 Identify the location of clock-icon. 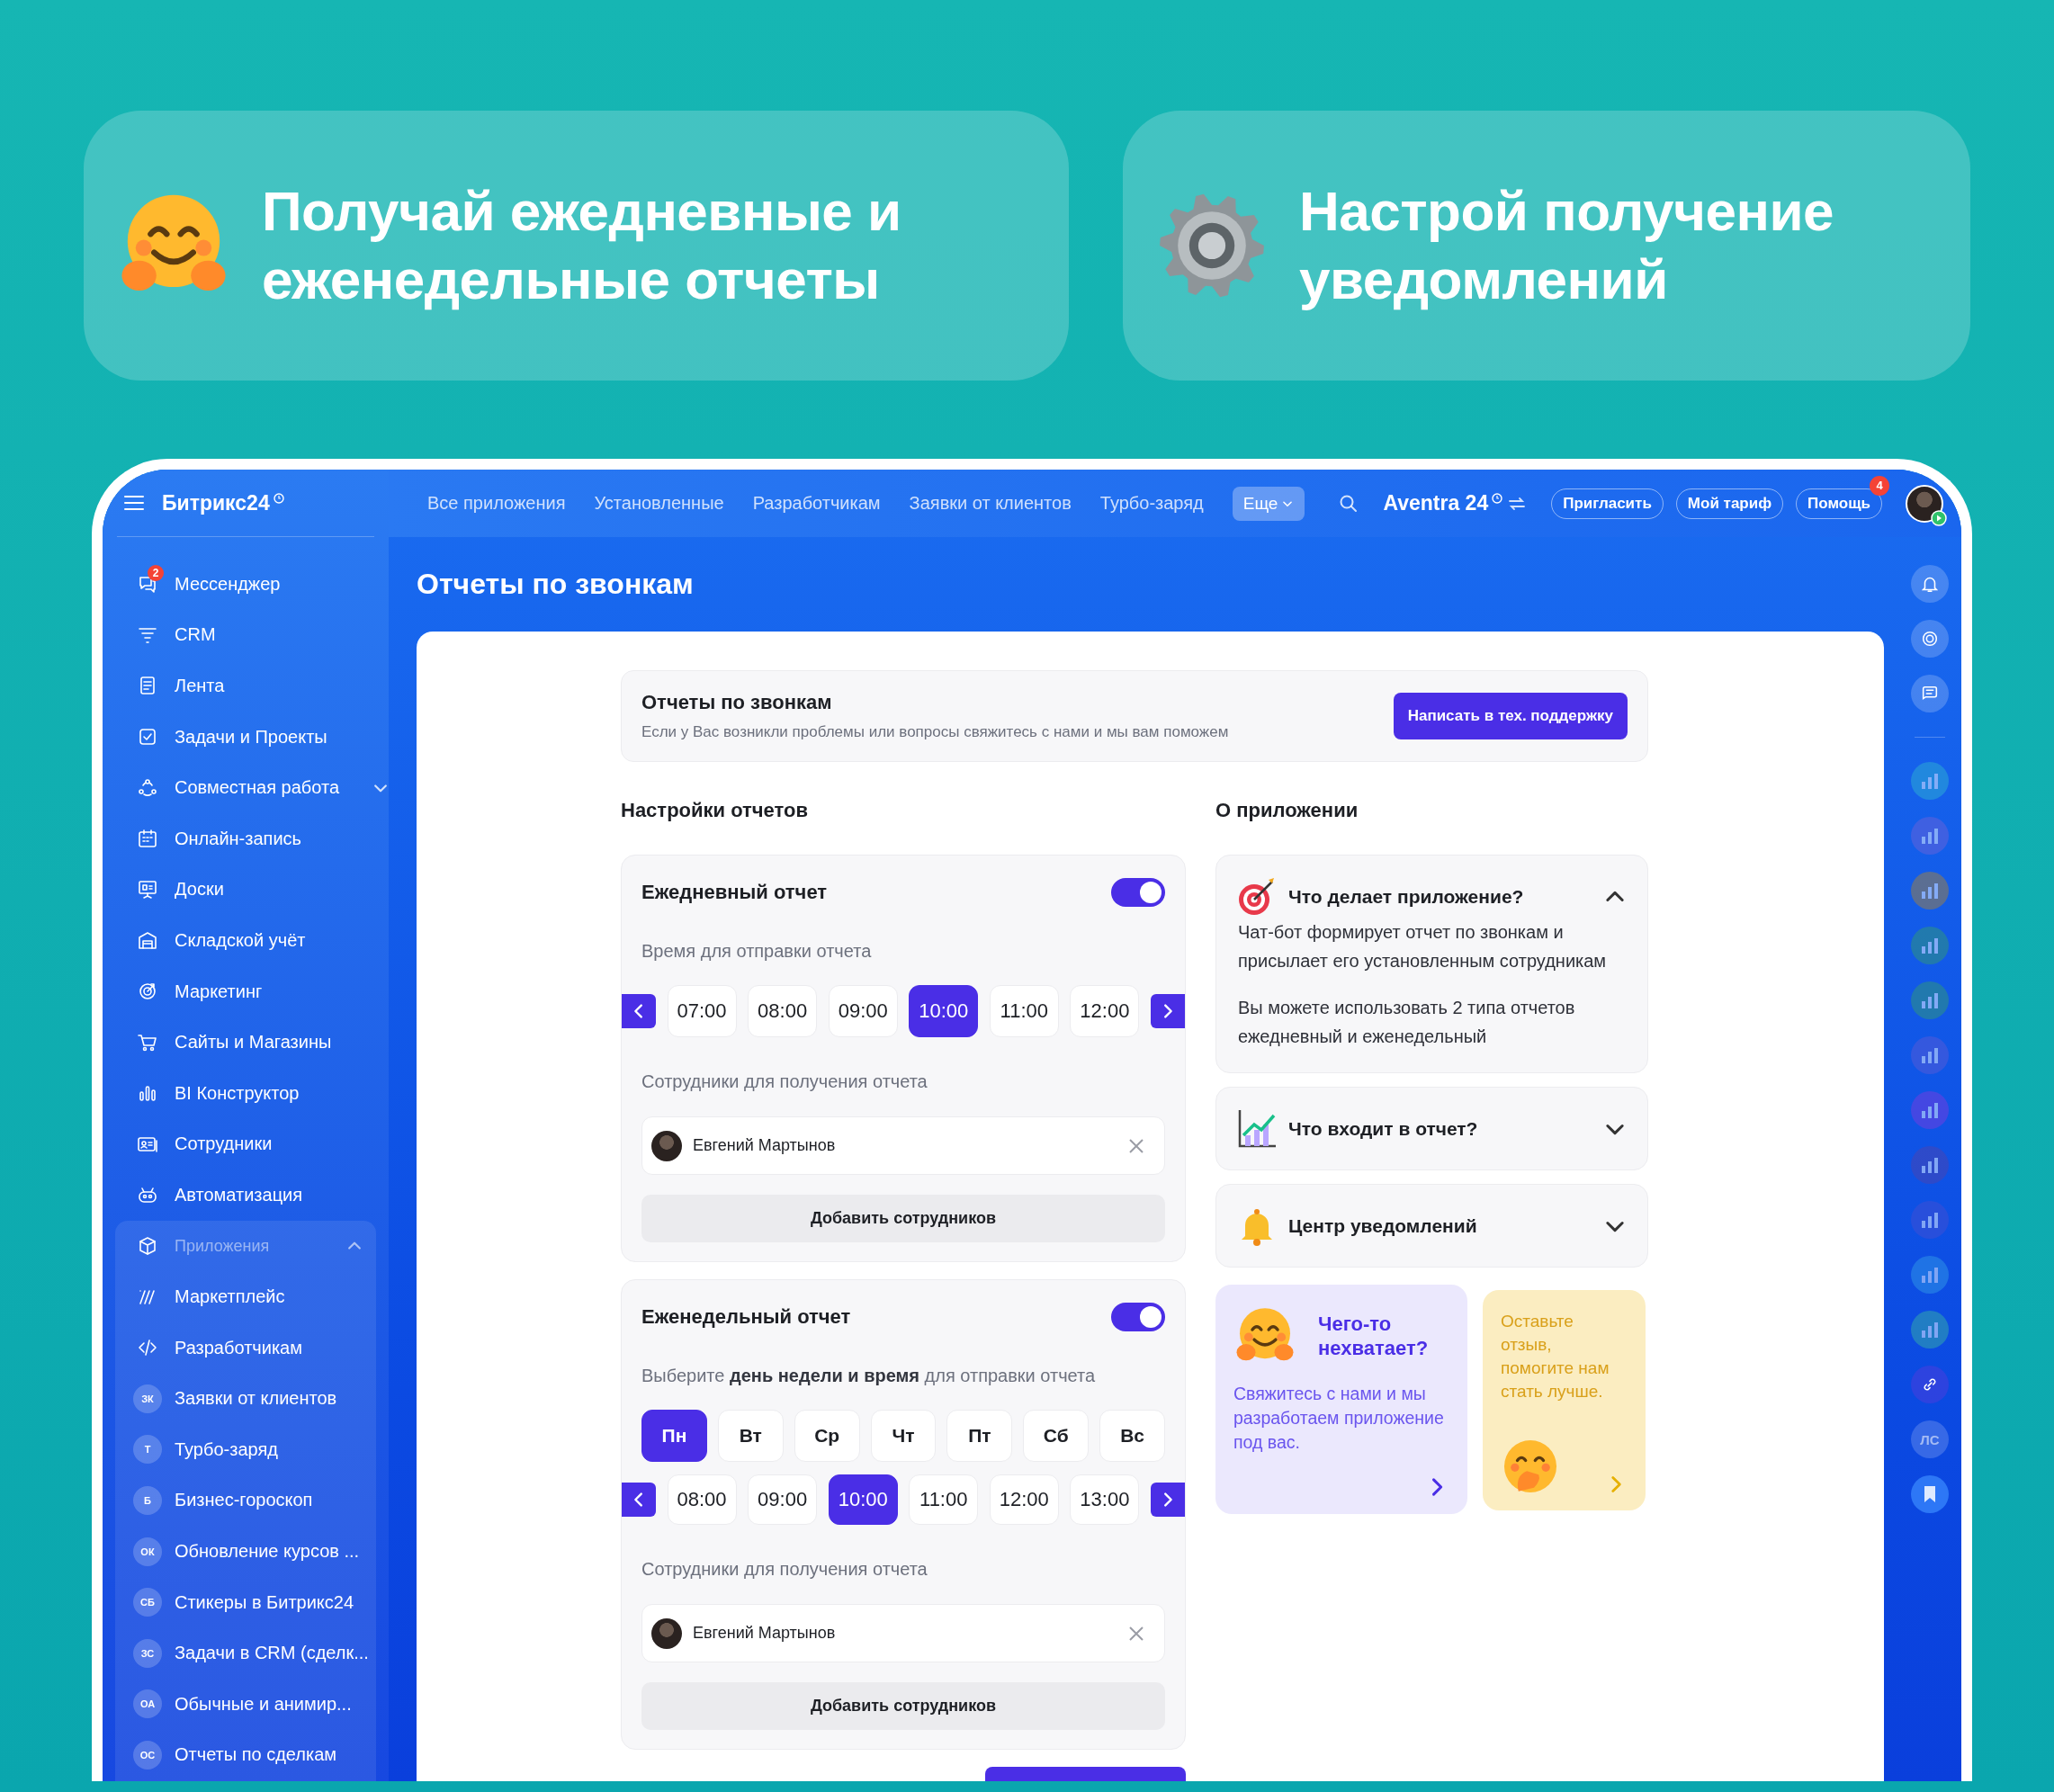
(278, 498).